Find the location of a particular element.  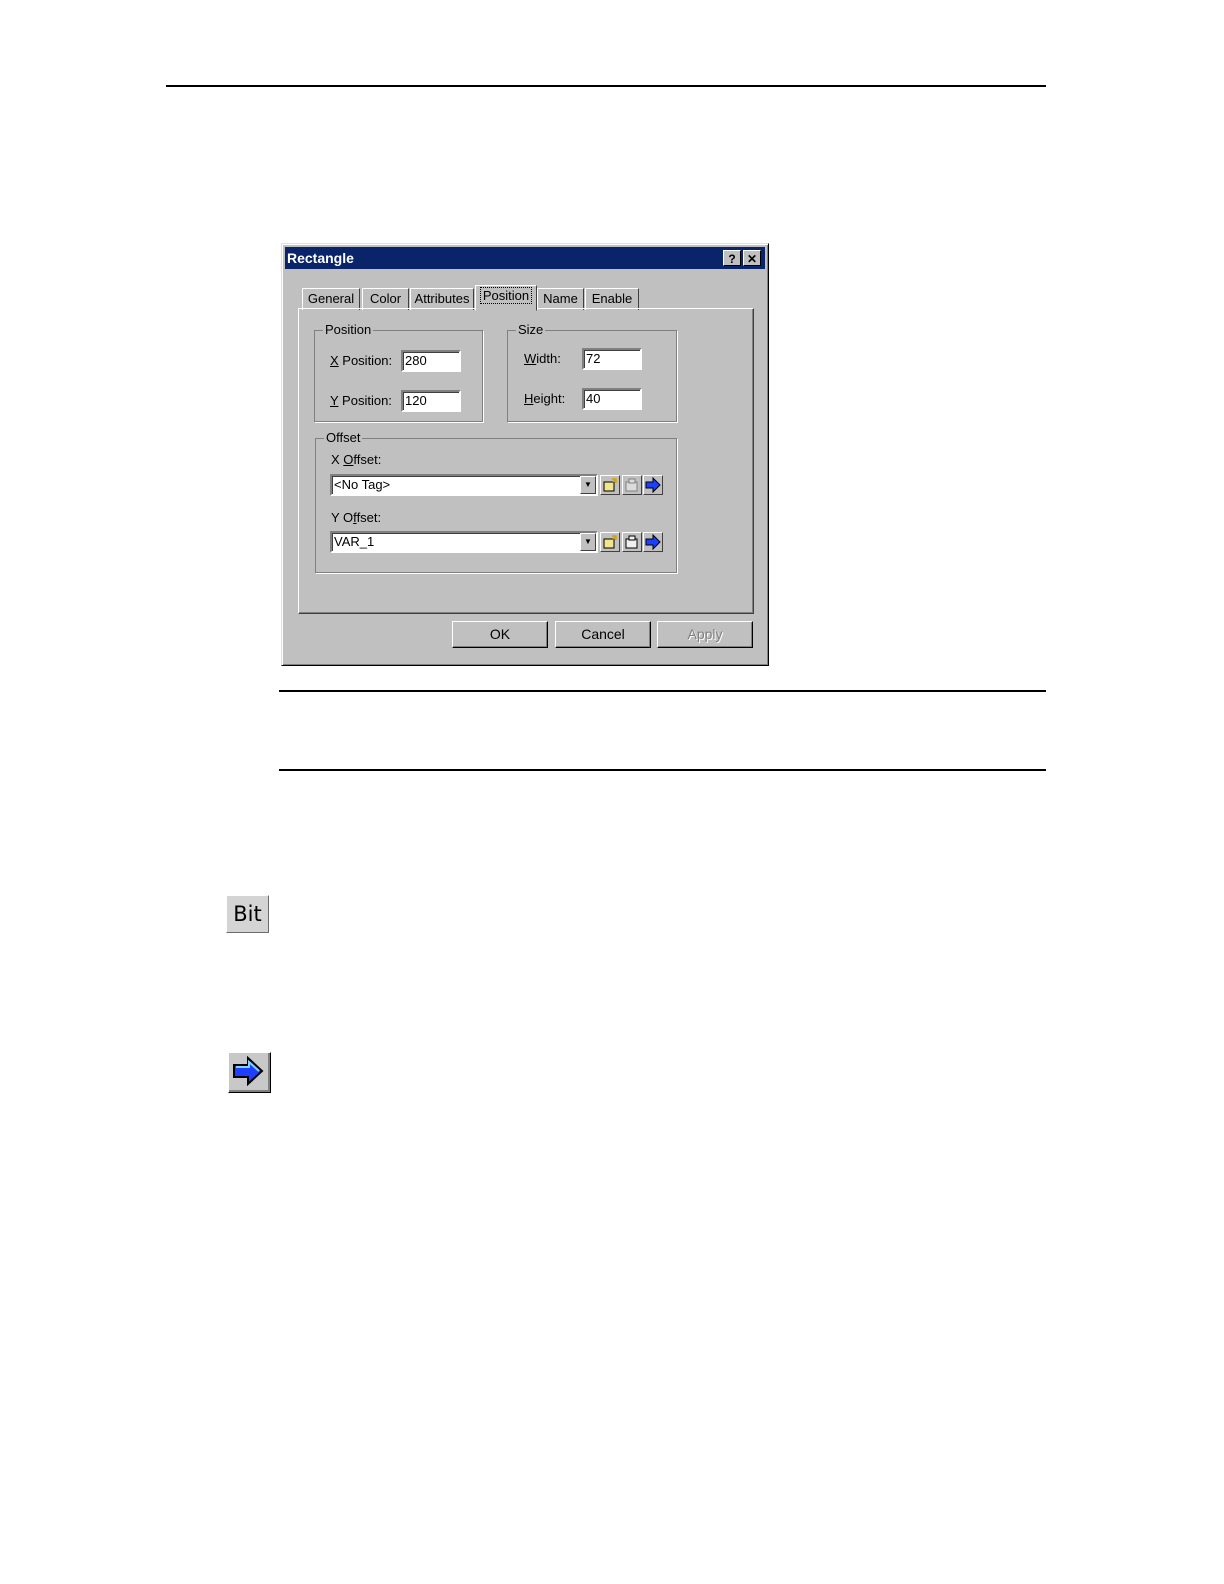

dialog-titlebar: Rectangle ? ✕ is located at coordinates (525, 258).